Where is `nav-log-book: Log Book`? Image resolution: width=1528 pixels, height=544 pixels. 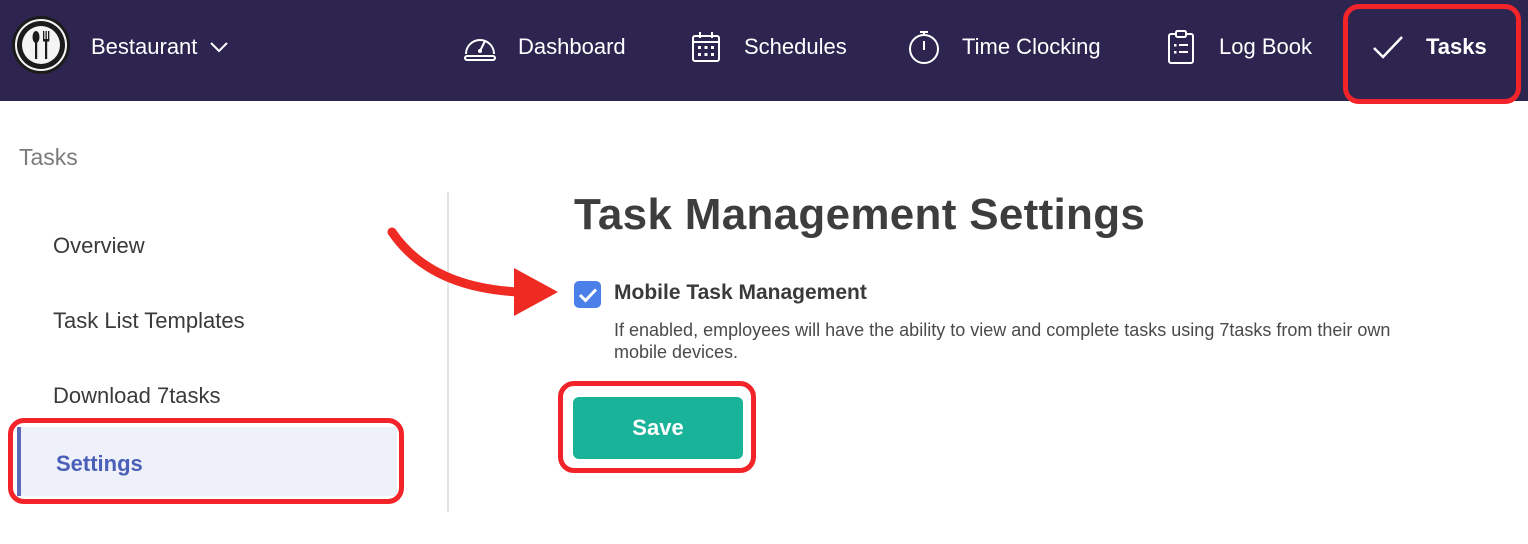
nav-log-book: Log Book is located at coordinates (1237, 47).